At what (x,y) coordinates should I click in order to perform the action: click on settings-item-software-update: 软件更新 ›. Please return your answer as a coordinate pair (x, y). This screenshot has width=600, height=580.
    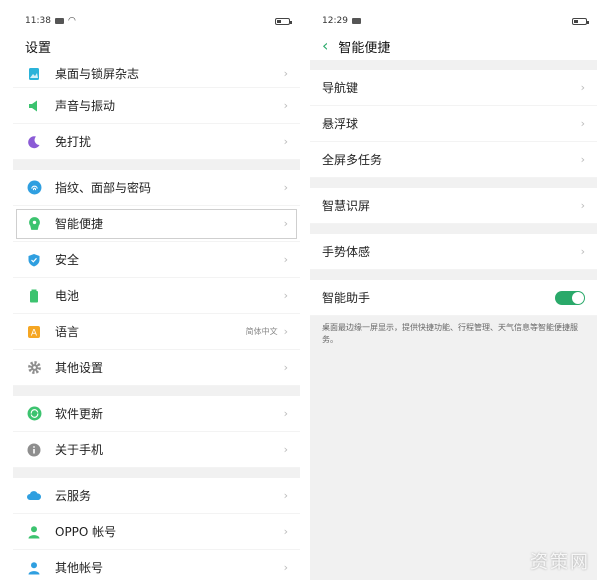
    Looking at the image, I should click on (156, 414).